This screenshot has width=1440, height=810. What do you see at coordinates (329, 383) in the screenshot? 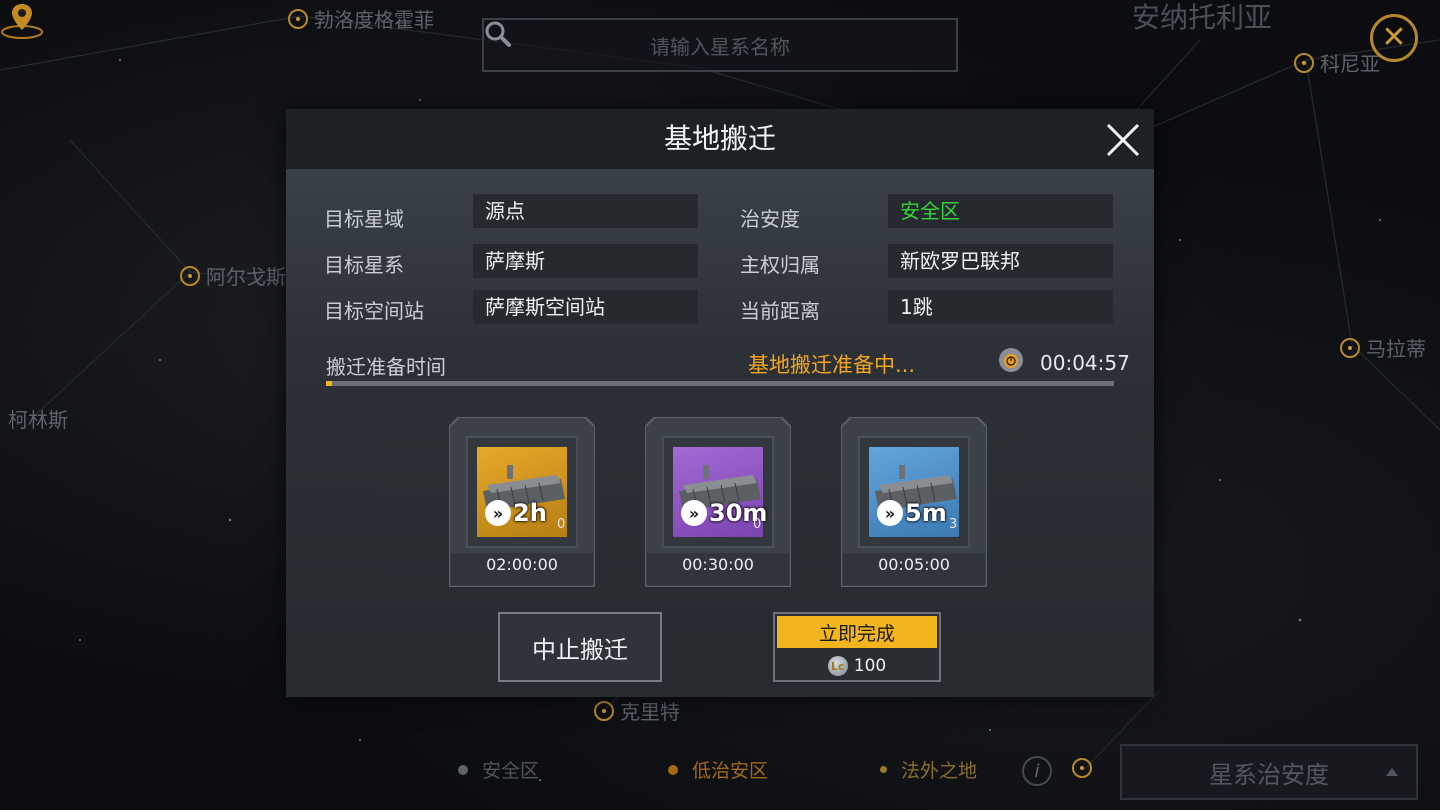
I see `progress-bar-fill` at bounding box center [329, 383].